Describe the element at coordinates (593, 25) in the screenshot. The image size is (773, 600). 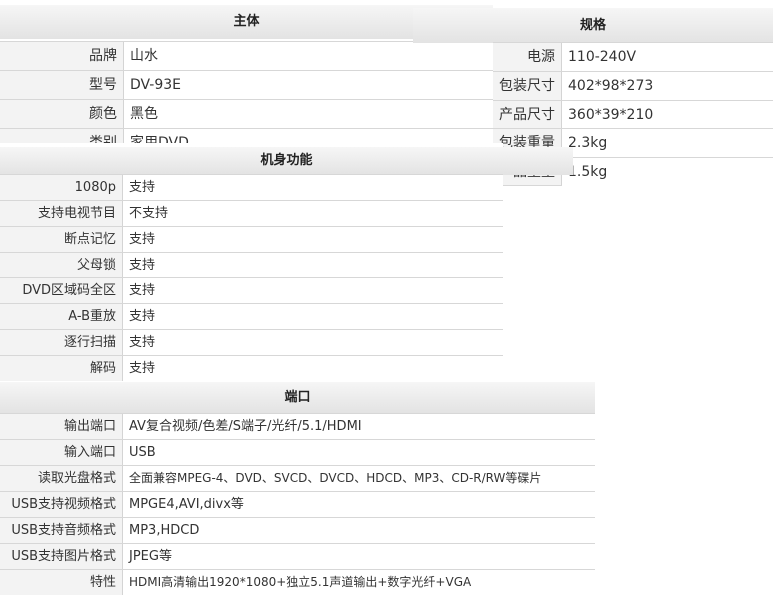
I see `specs-section-title: 规格` at that location.